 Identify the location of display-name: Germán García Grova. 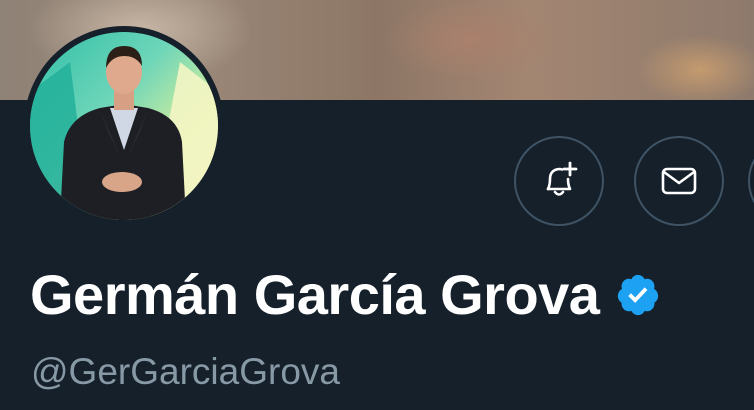
(315, 294).